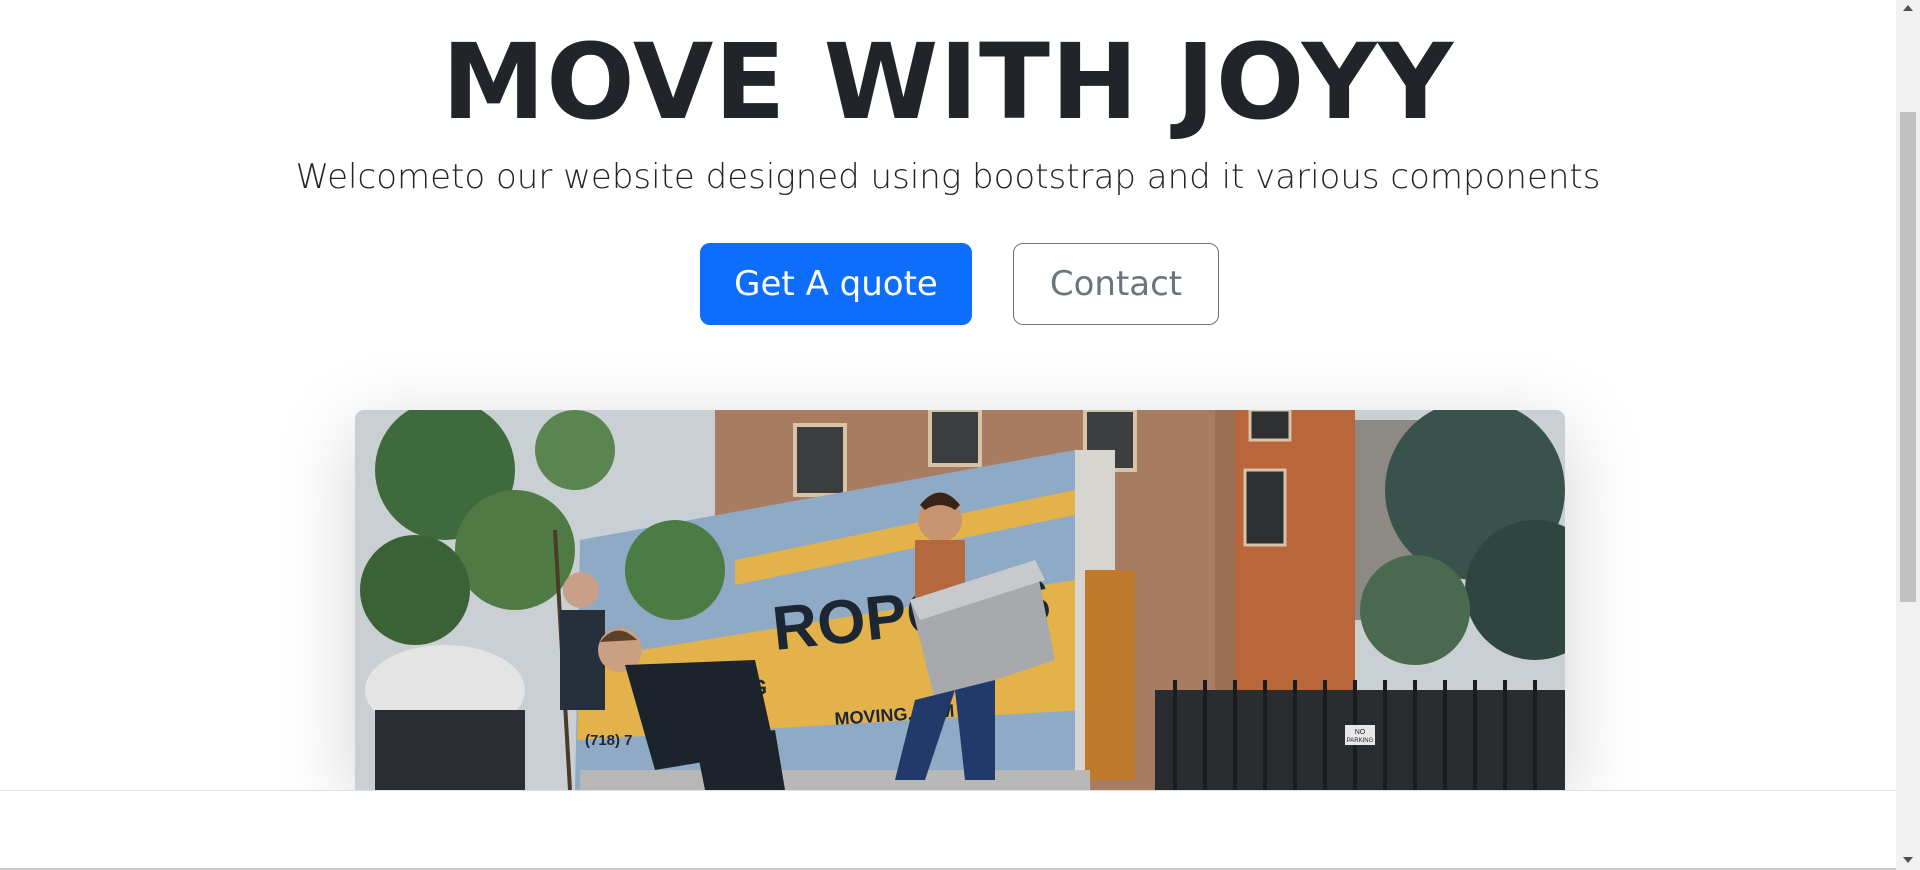  Describe the element at coordinates (1908, 860) in the screenshot. I see `scroll-down-icon` at that location.